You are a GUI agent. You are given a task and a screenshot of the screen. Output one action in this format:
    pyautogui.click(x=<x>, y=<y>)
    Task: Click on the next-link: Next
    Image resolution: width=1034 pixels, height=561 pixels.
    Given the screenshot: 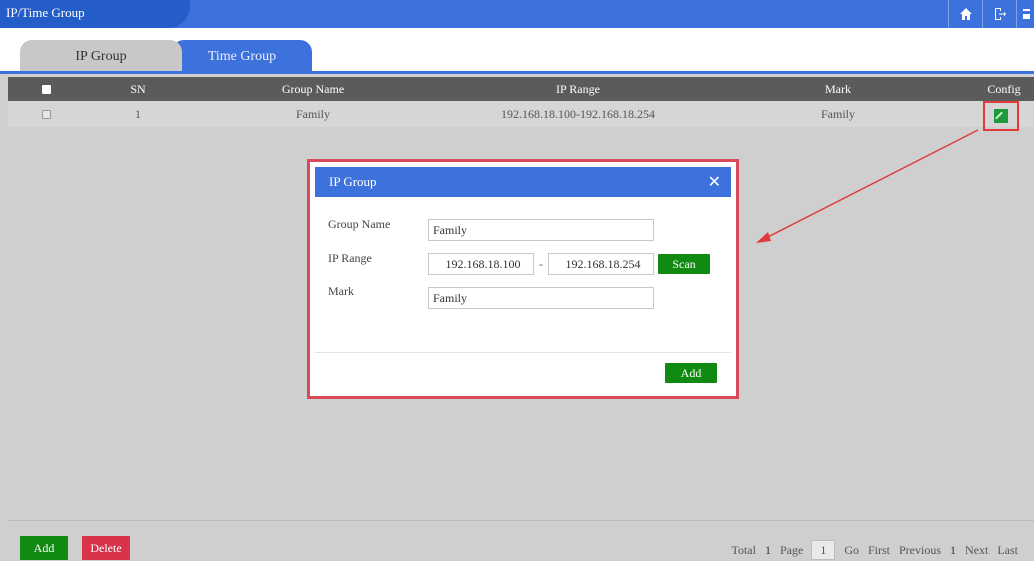 What is the action you would take?
    pyautogui.click(x=976, y=550)
    